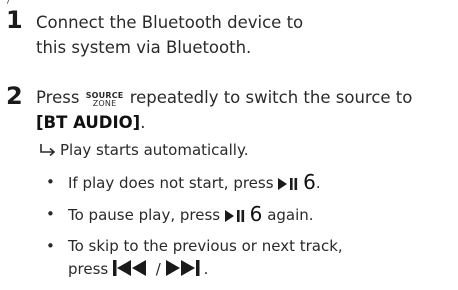  Describe the element at coordinates (58, 97) in the screenshot. I see `step-2-press-label: Press` at that location.